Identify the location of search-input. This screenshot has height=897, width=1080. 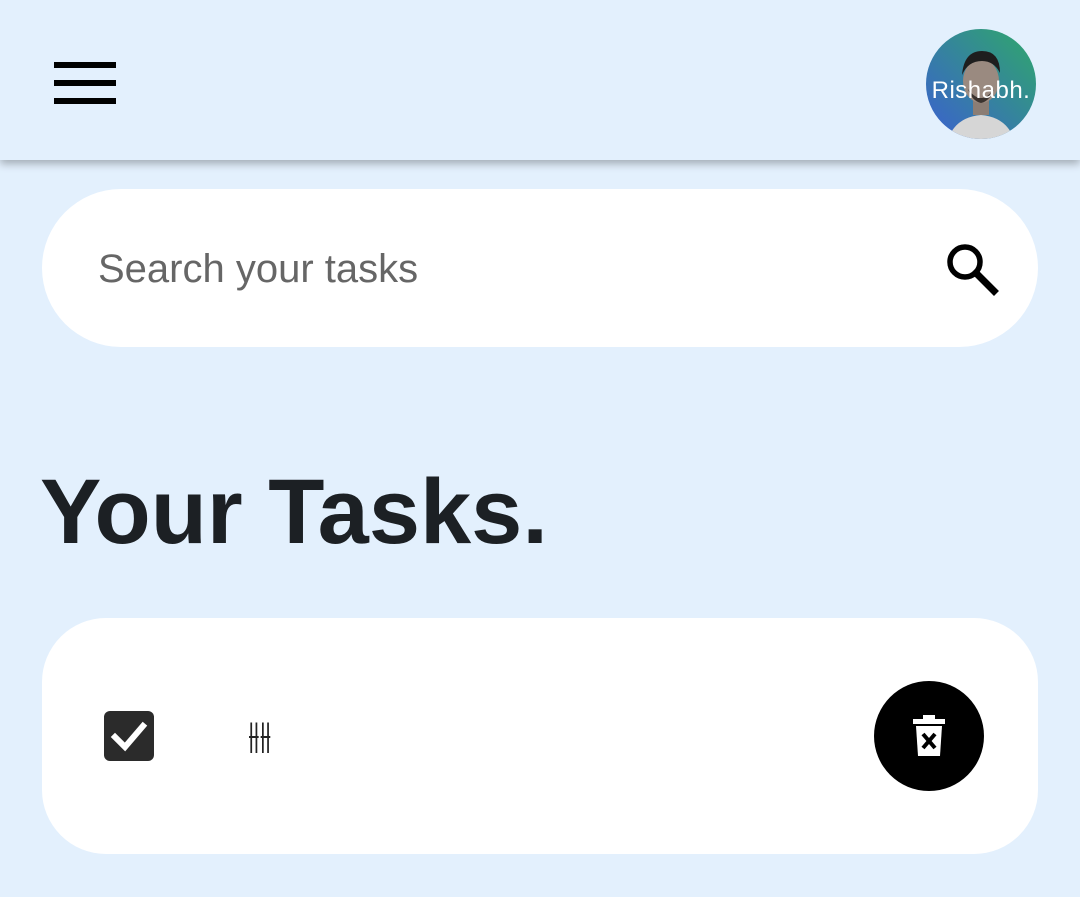
(508, 269).